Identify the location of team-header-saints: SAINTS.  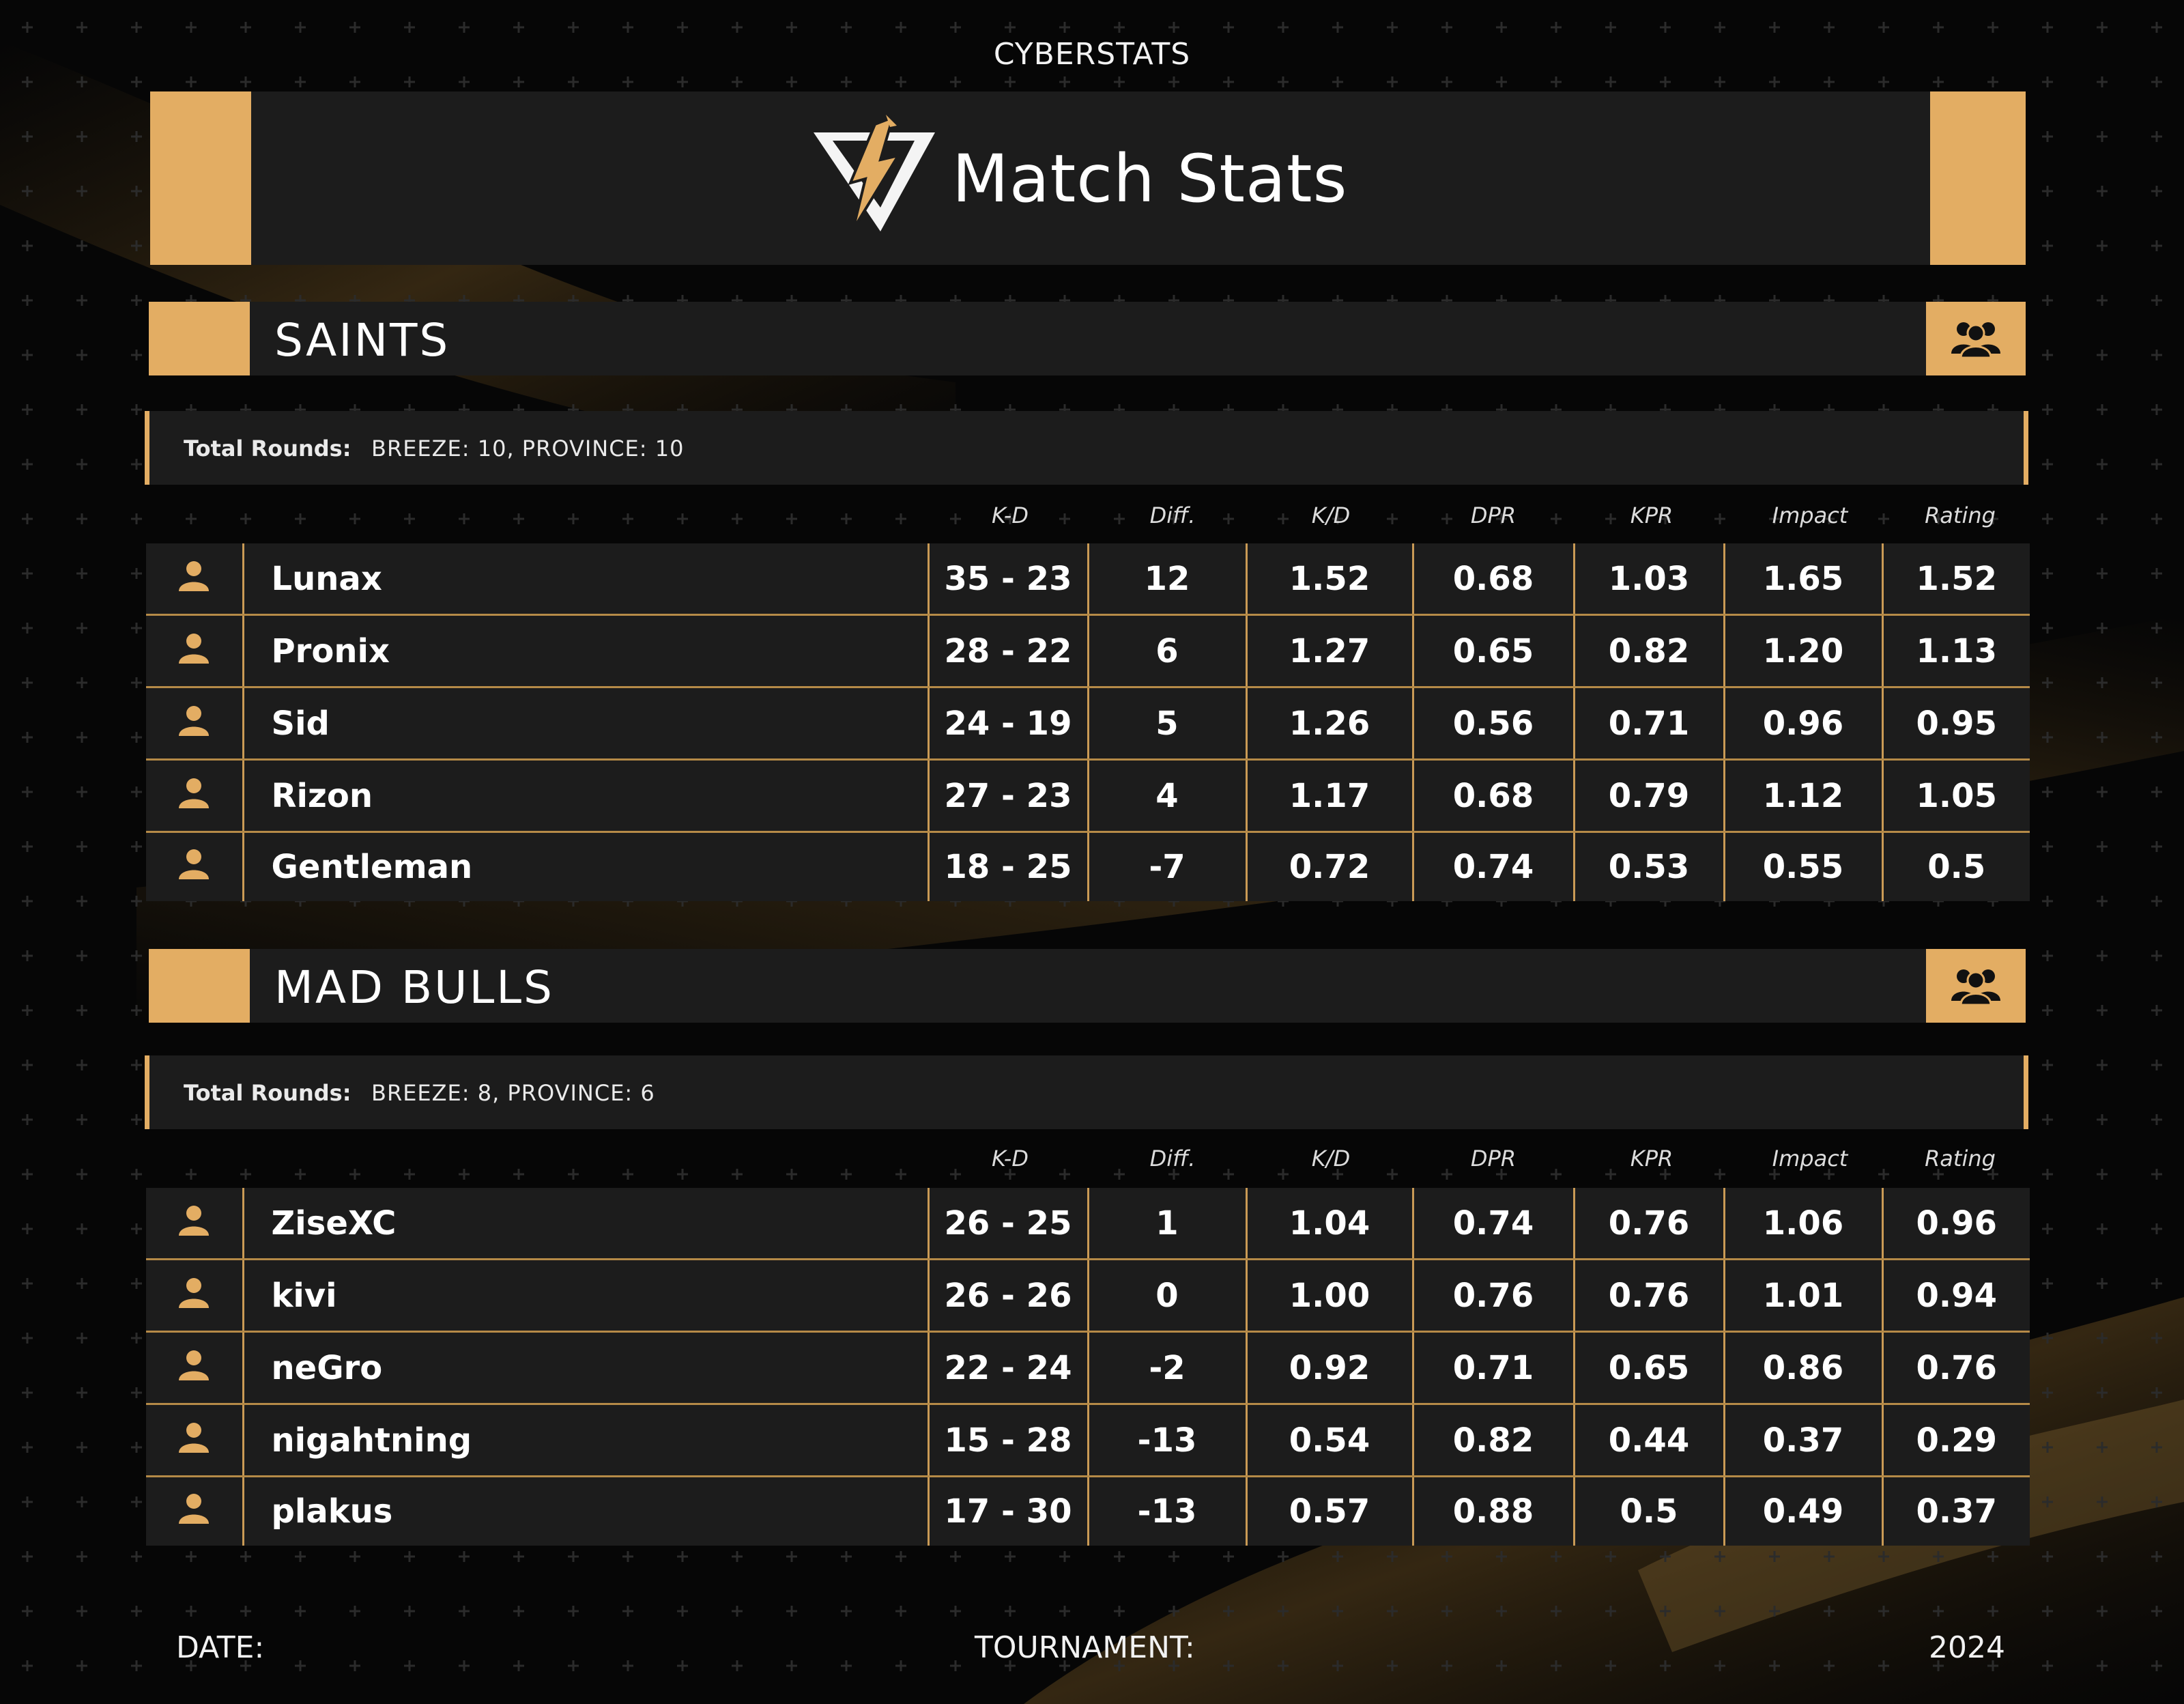
(1087, 339).